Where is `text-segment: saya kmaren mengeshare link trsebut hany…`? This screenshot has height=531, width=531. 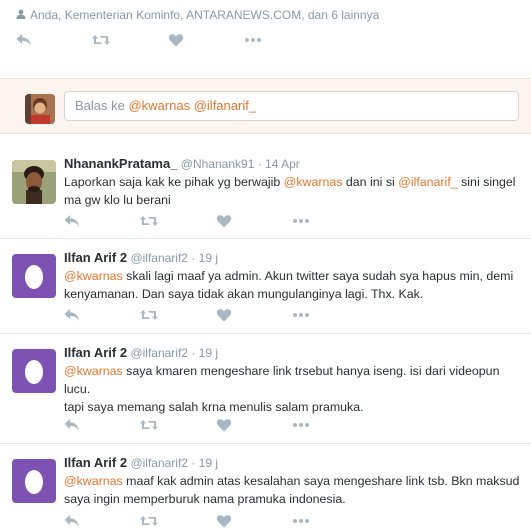 text-segment: saya kmaren mengeshare link trsebut hany… is located at coordinates (282, 380).